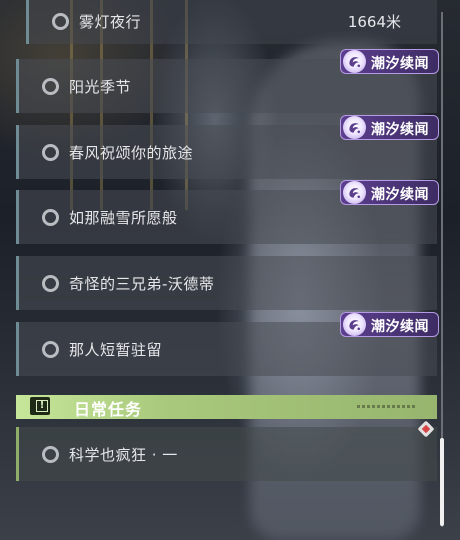 The width and height of the screenshot is (460, 540). Describe the element at coordinates (110, 22) in the screenshot. I see `quest-title: 雾灯夜行` at that location.